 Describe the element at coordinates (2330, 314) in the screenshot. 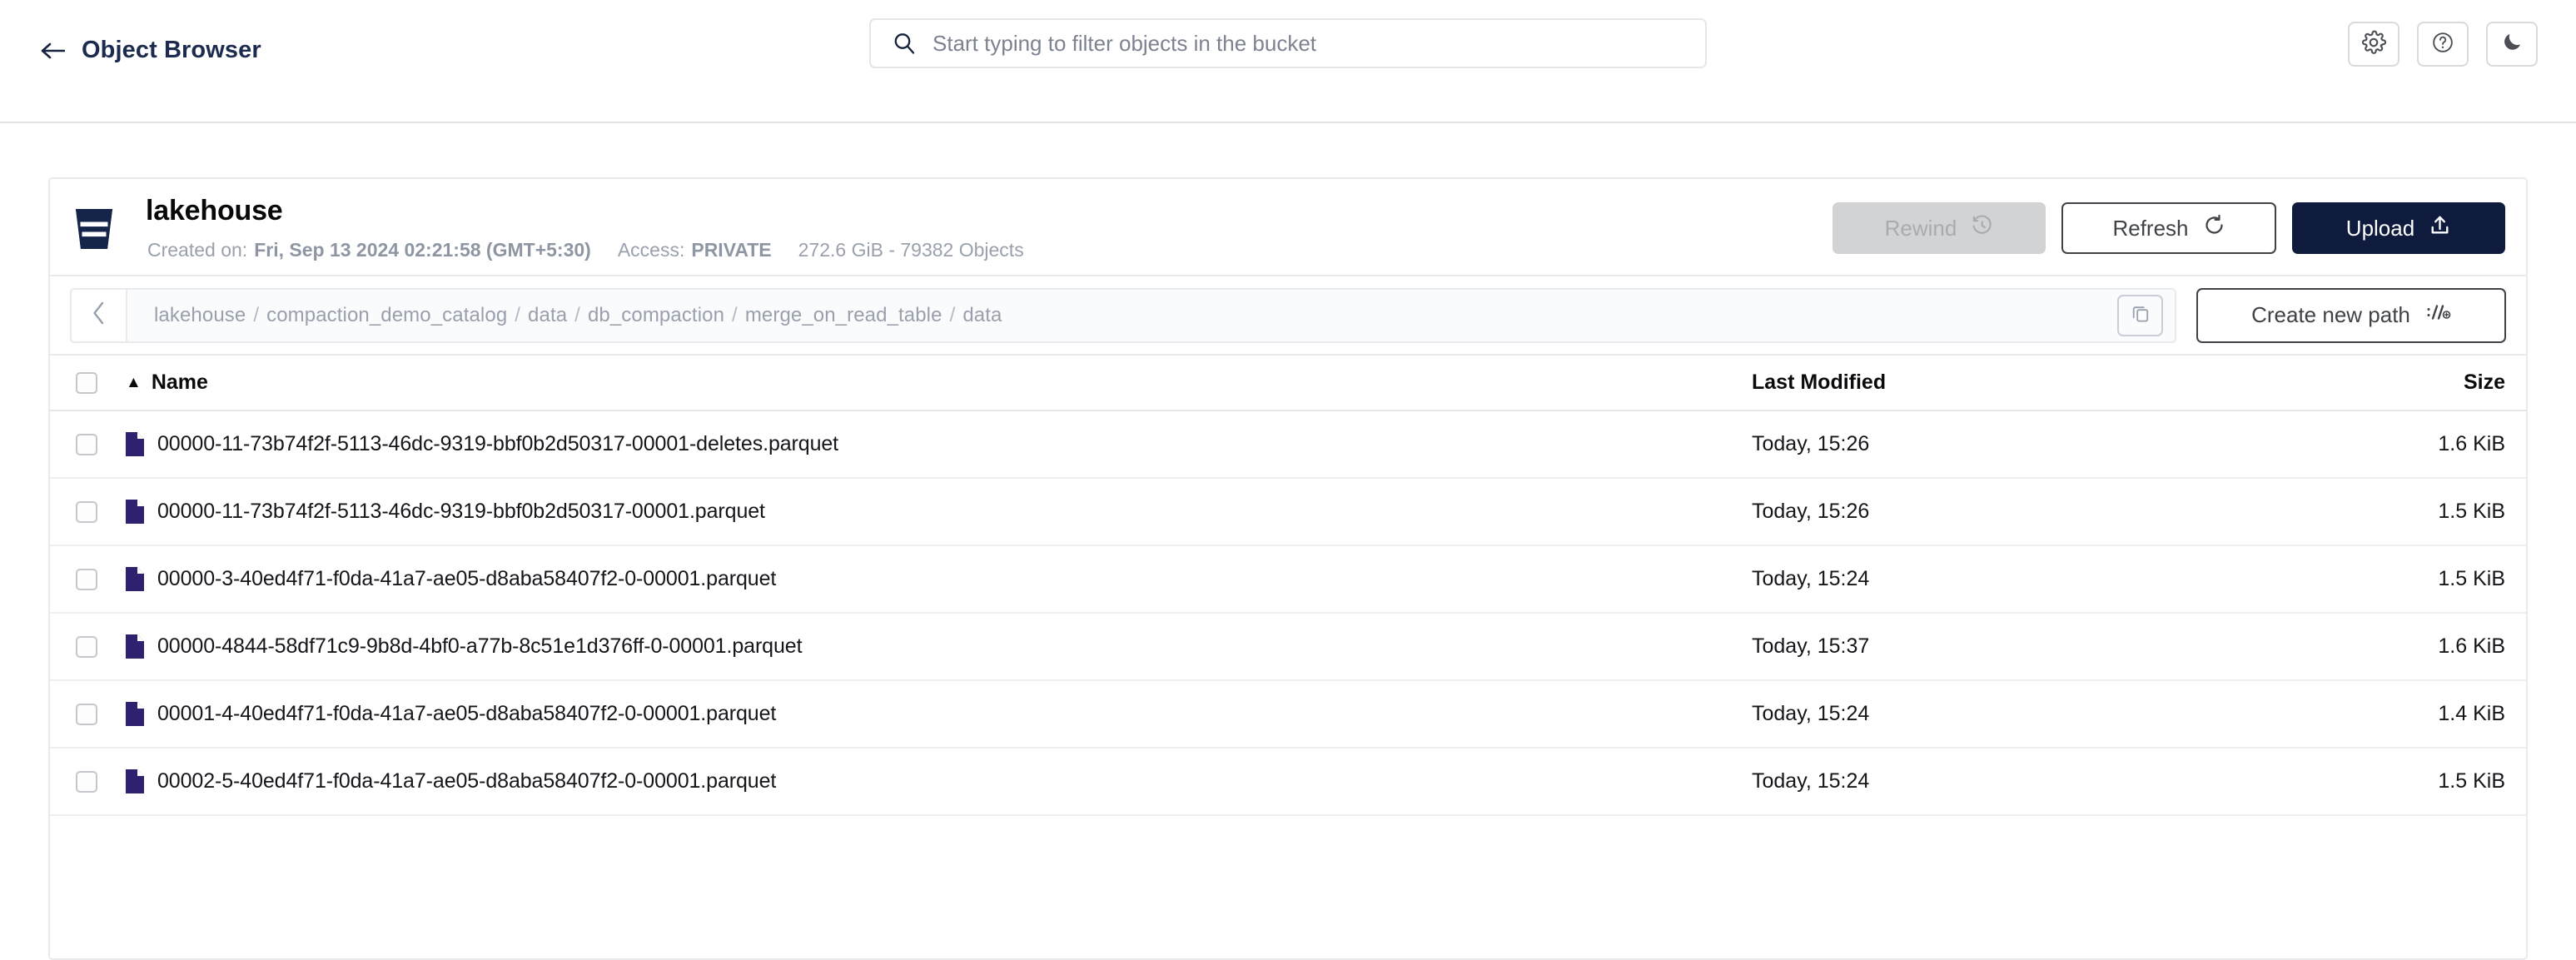

I see `create-new-path-label: Create new path` at that location.